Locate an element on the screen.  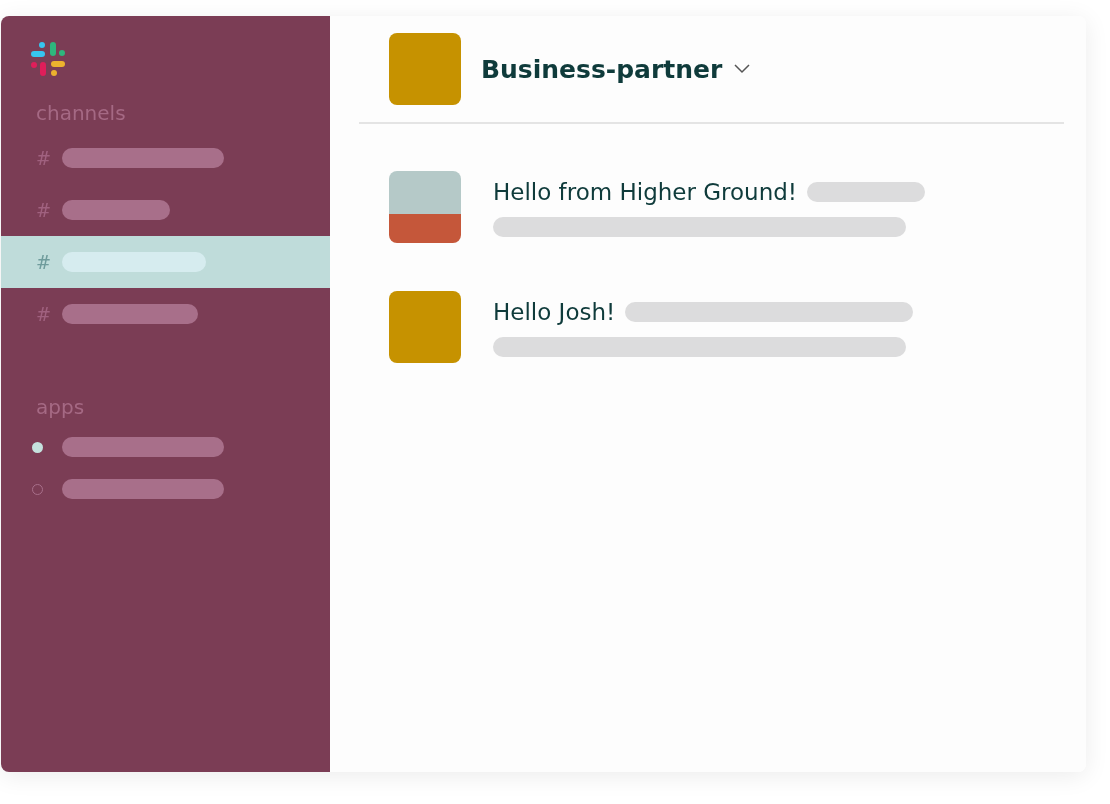
user-avatar is located at coordinates (425, 327).